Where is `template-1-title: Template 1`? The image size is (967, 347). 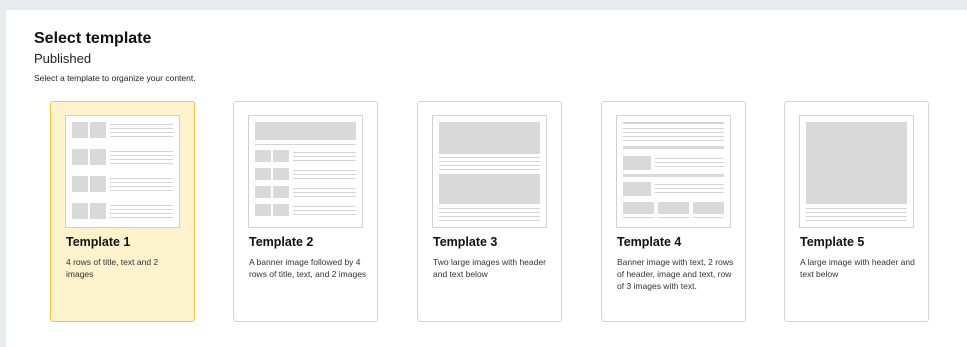
template-1-title: Template 1 is located at coordinates (98, 242).